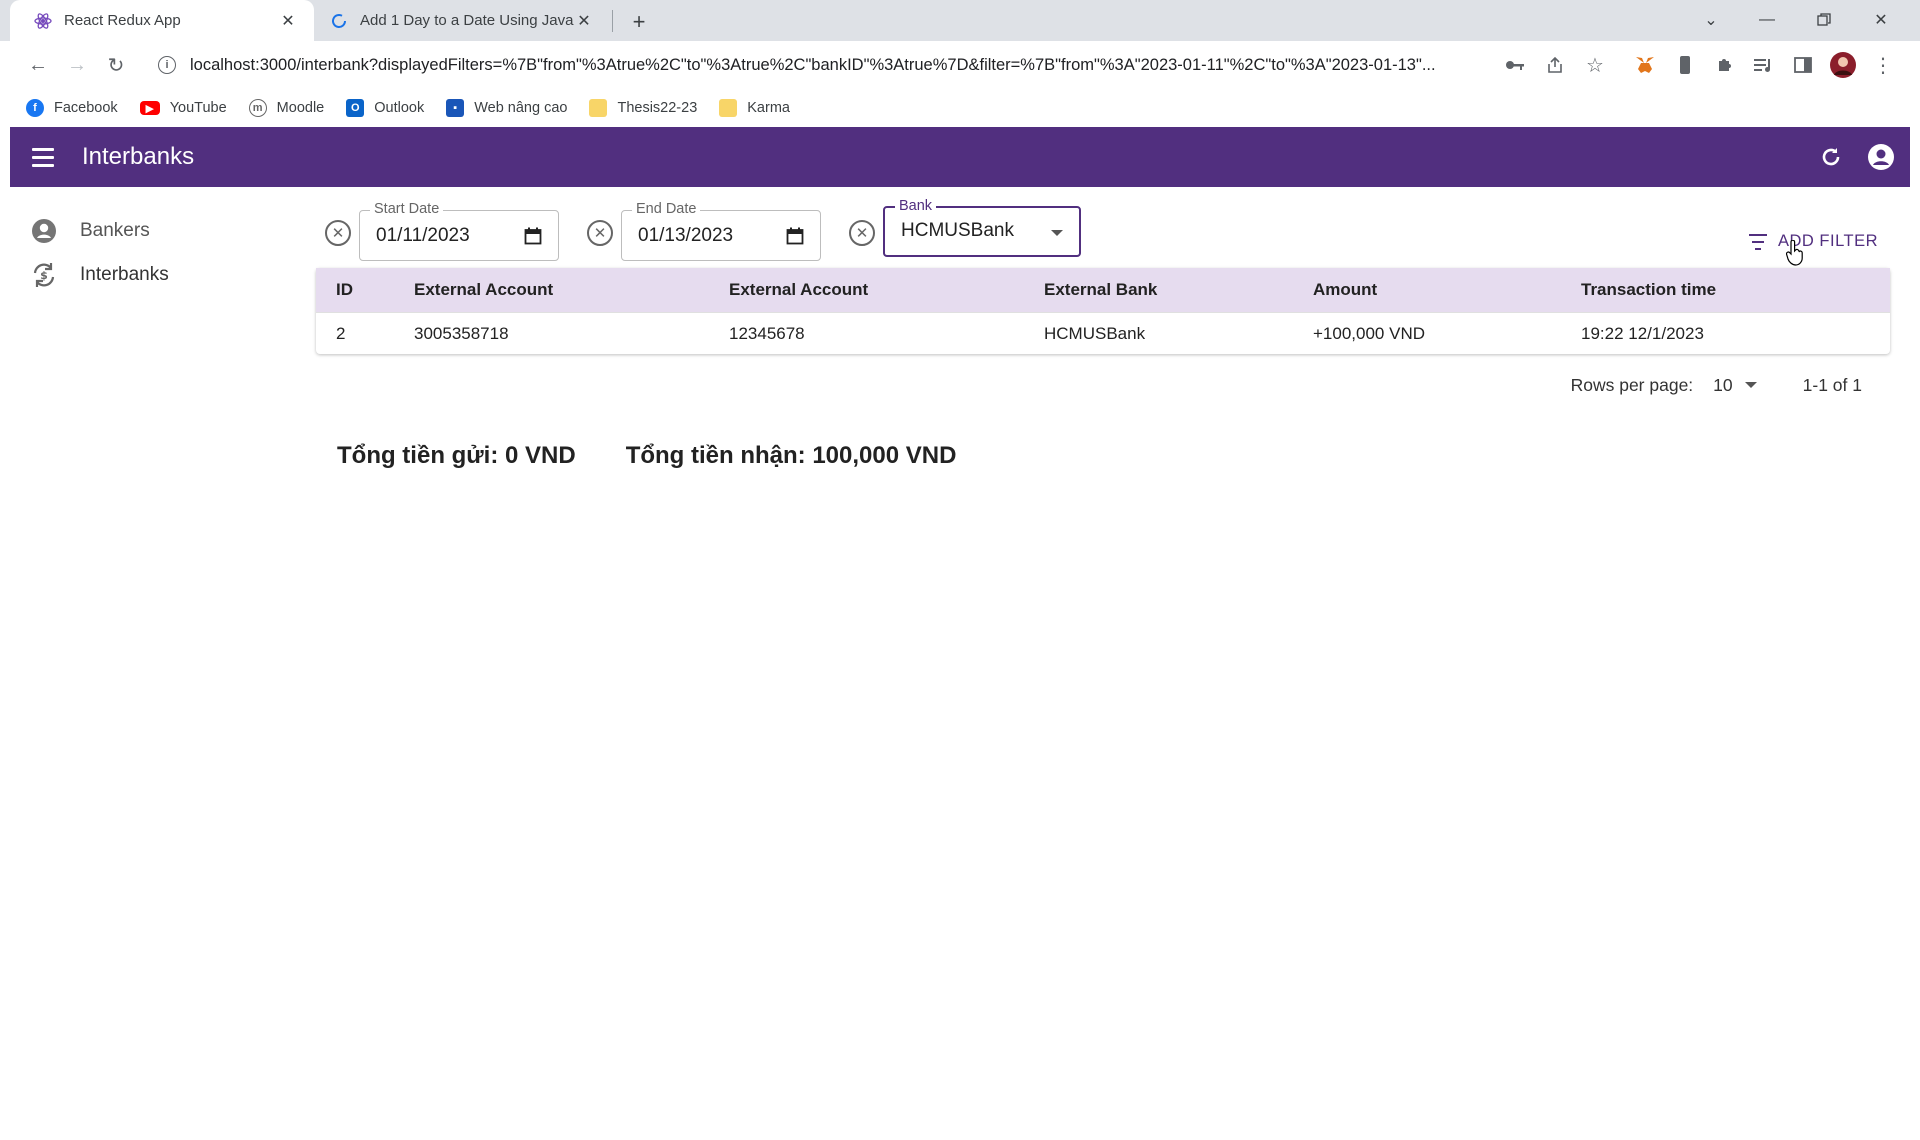 The height and width of the screenshot is (1140, 1920). Describe the element at coordinates (1824, 20) in the screenshot. I see `restore-icon` at that location.